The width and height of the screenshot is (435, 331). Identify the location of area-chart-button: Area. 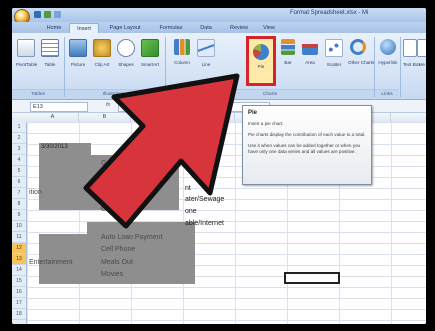
(310, 52).